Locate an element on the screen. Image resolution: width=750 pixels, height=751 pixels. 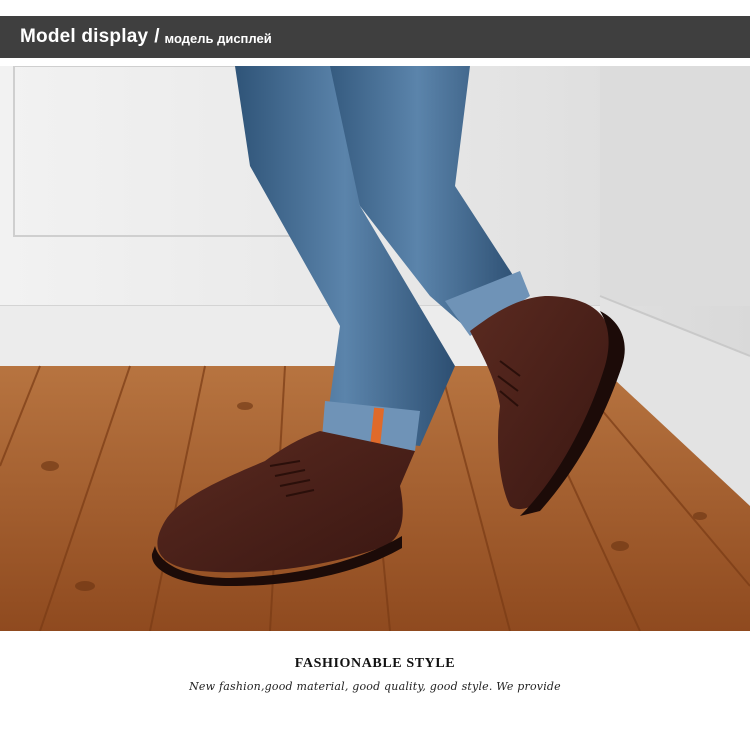
tagline: FASHIONABLE STYLE is located at coordinates (375, 663).